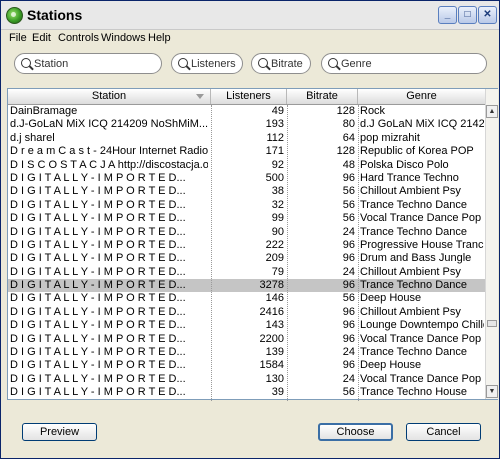 The height and width of the screenshot is (459, 500). Describe the element at coordinates (390, 137) in the screenshot. I see `genre-cell: pop mizrahit` at that location.